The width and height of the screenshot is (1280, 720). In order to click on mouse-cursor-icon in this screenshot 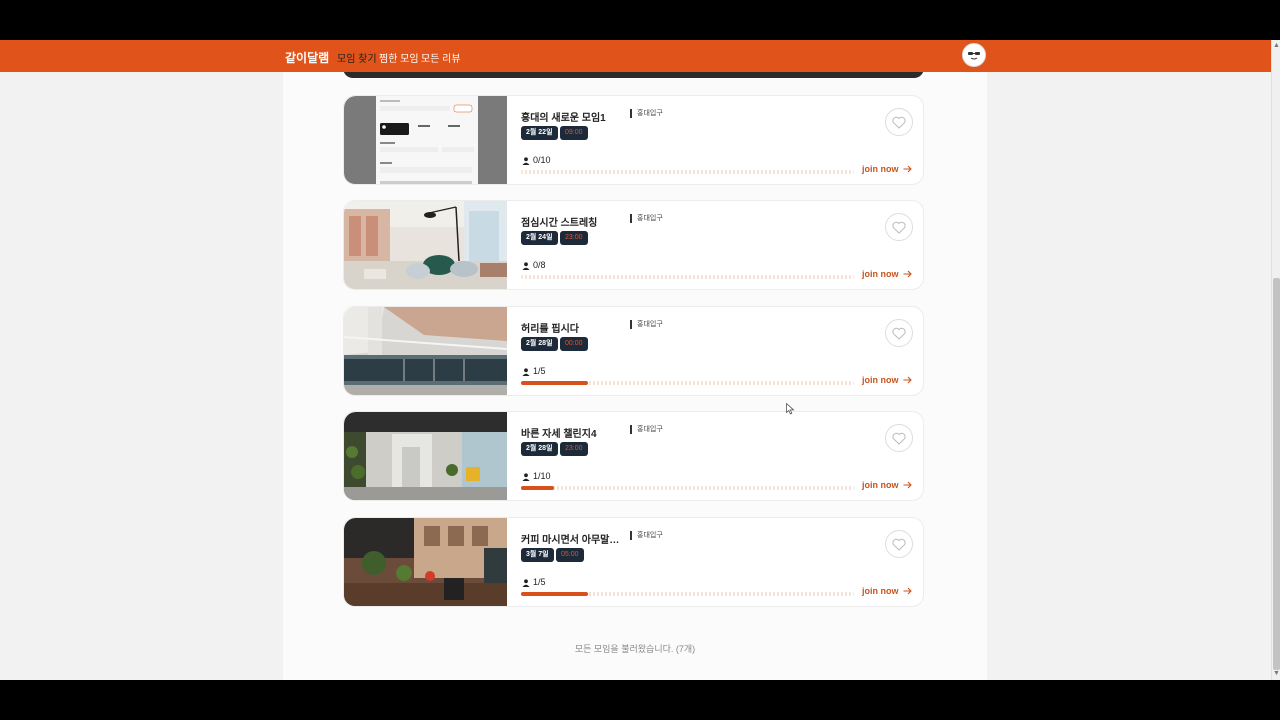, I will do `click(790, 409)`.